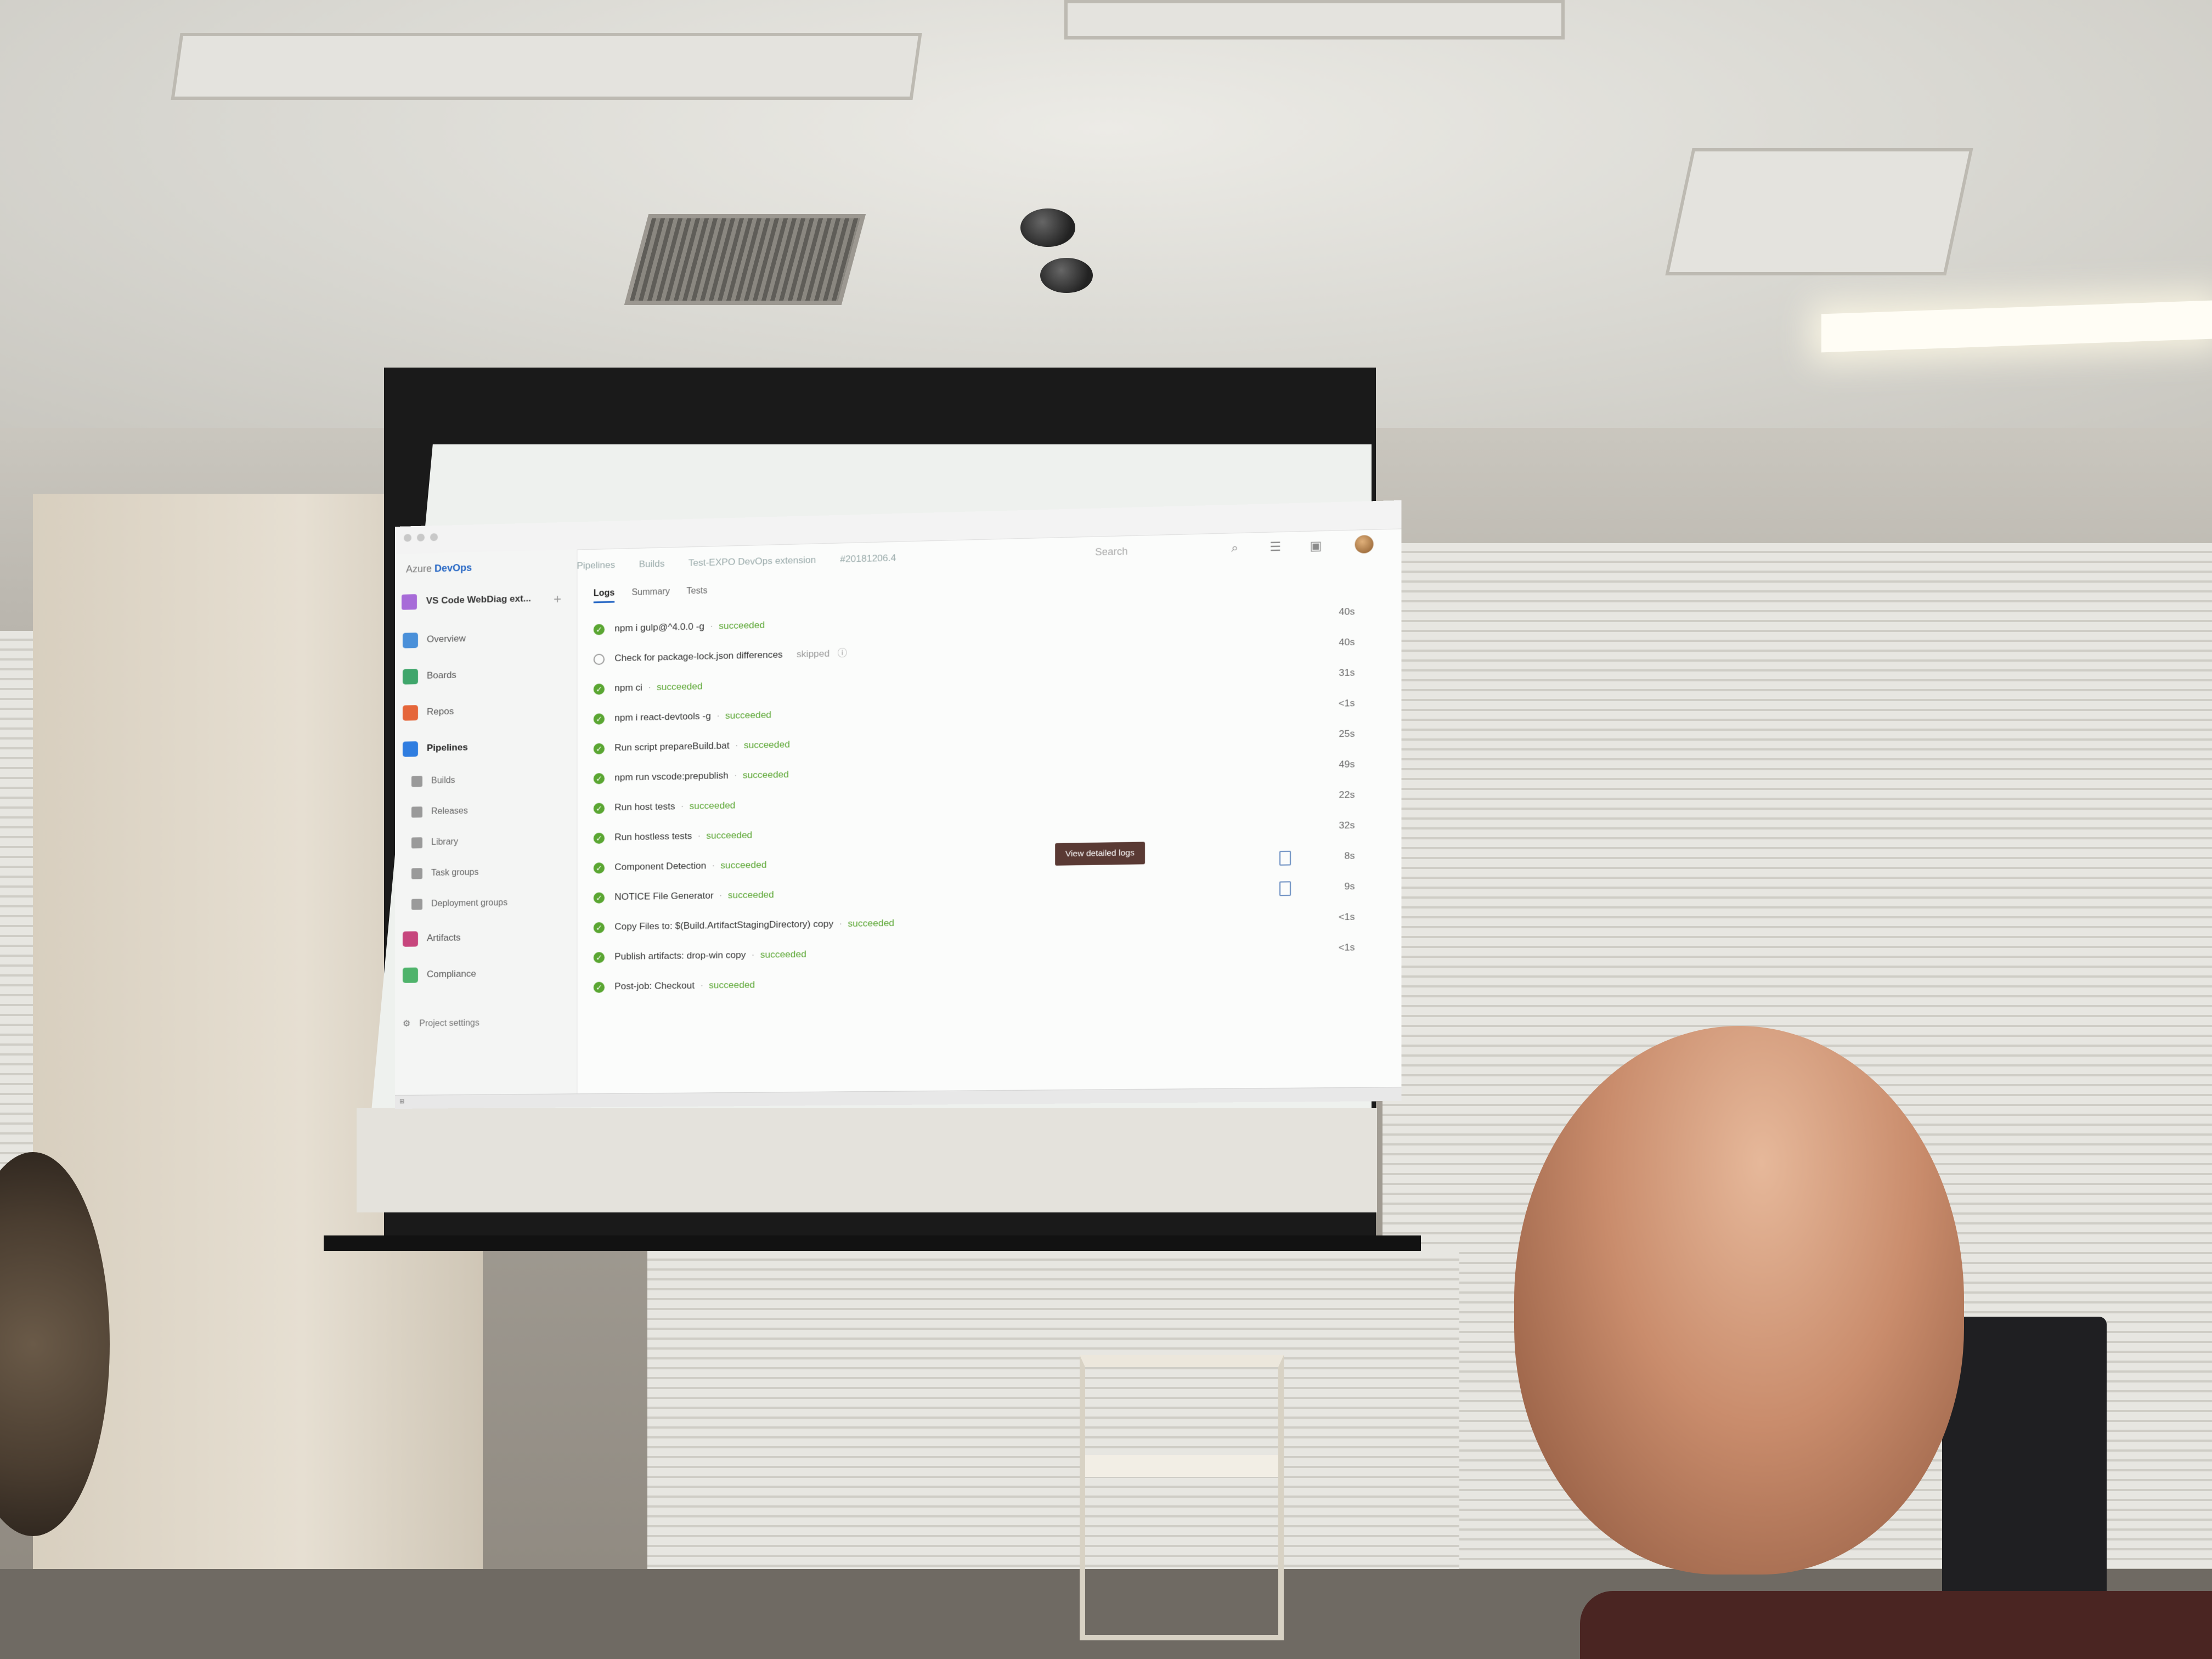  Describe the element at coordinates (842, 653) in the screenshot. I see `info-icon: ⓘ` at that location.